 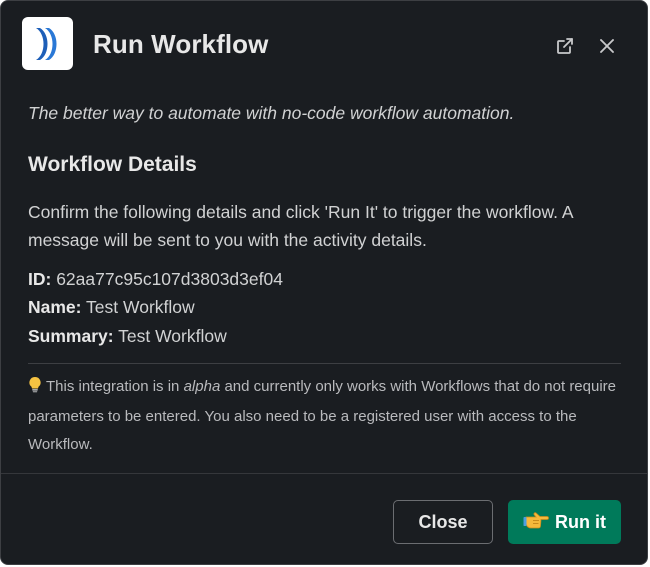 I want to click on detail-summary-value: Test Workflow, so click(x=172, y=336).